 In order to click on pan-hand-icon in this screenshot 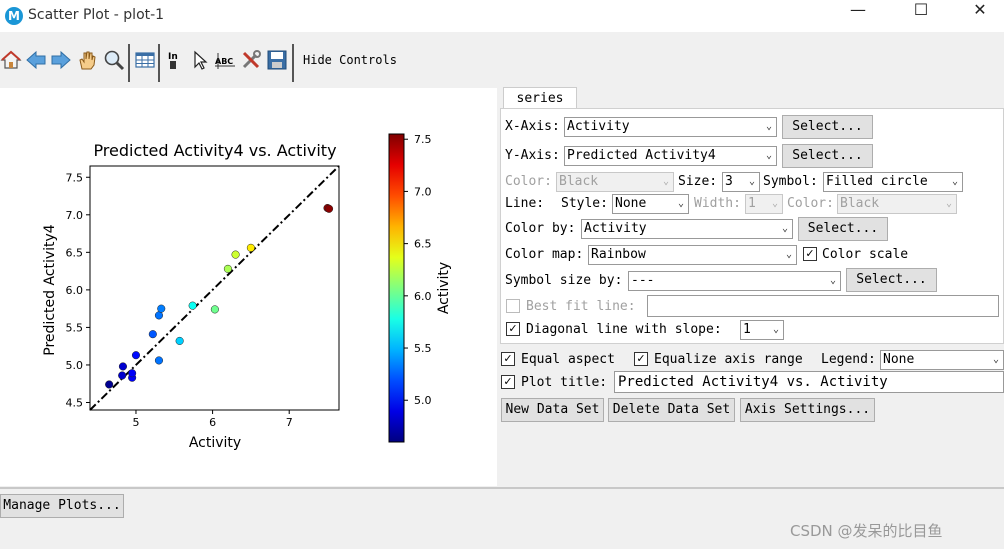, I will do `click(87, 60)`.